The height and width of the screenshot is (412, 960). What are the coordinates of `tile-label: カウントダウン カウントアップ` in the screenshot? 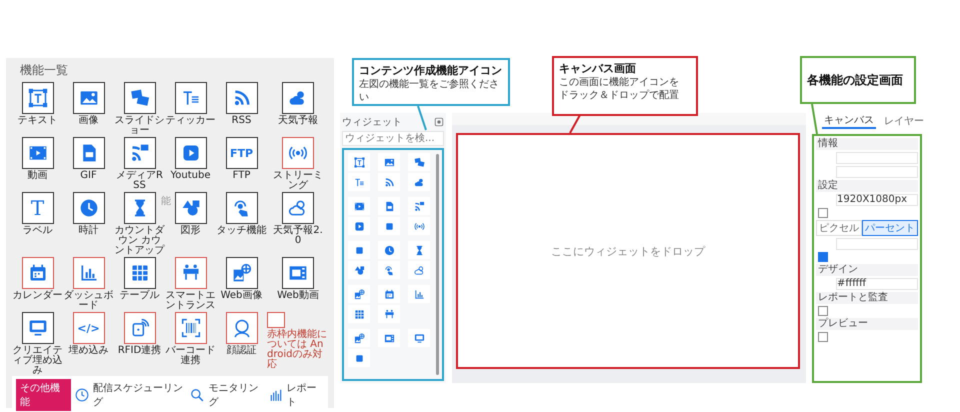 It's located at (139, 241).